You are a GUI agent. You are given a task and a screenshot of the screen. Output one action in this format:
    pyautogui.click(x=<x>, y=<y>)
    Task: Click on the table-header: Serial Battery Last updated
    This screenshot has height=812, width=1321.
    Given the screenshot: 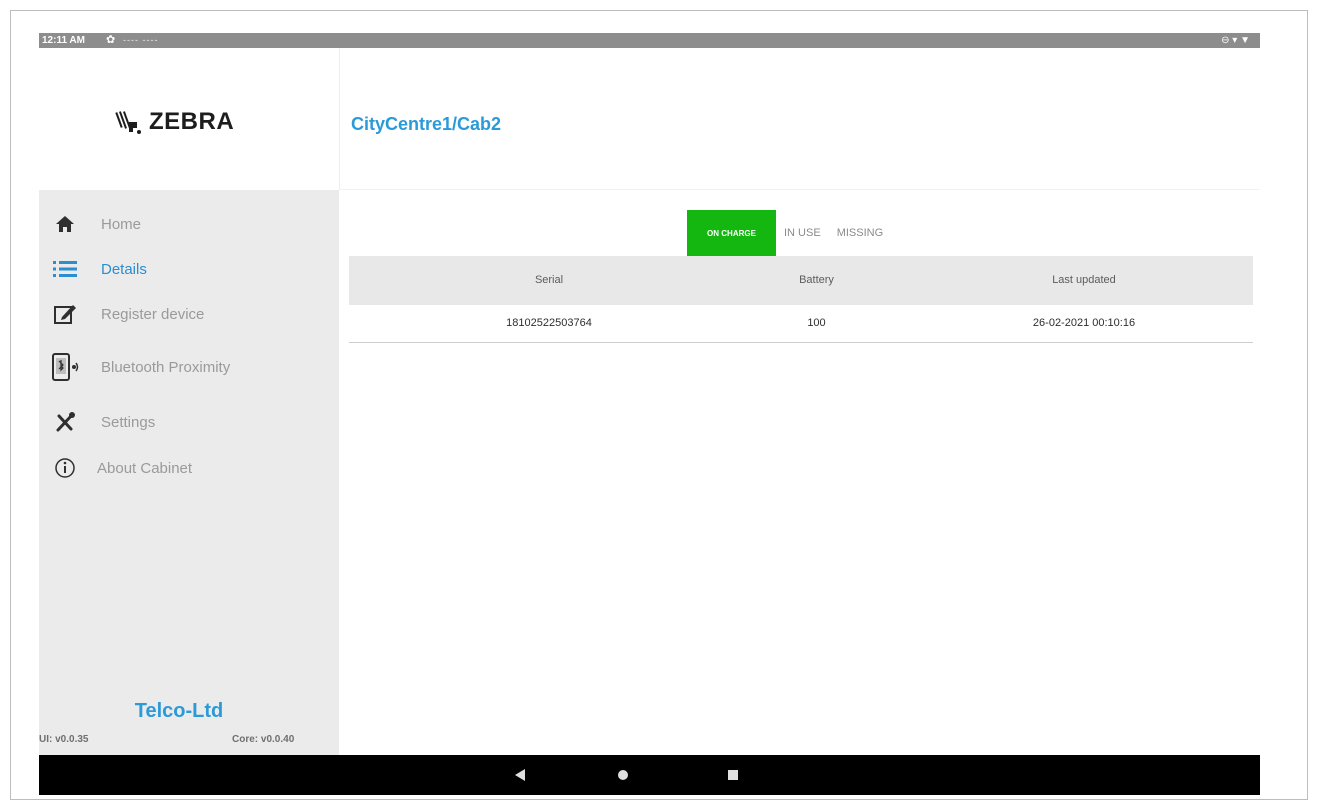 What is the action you would take?
    pyautogui.click(x=801, y=280)
    